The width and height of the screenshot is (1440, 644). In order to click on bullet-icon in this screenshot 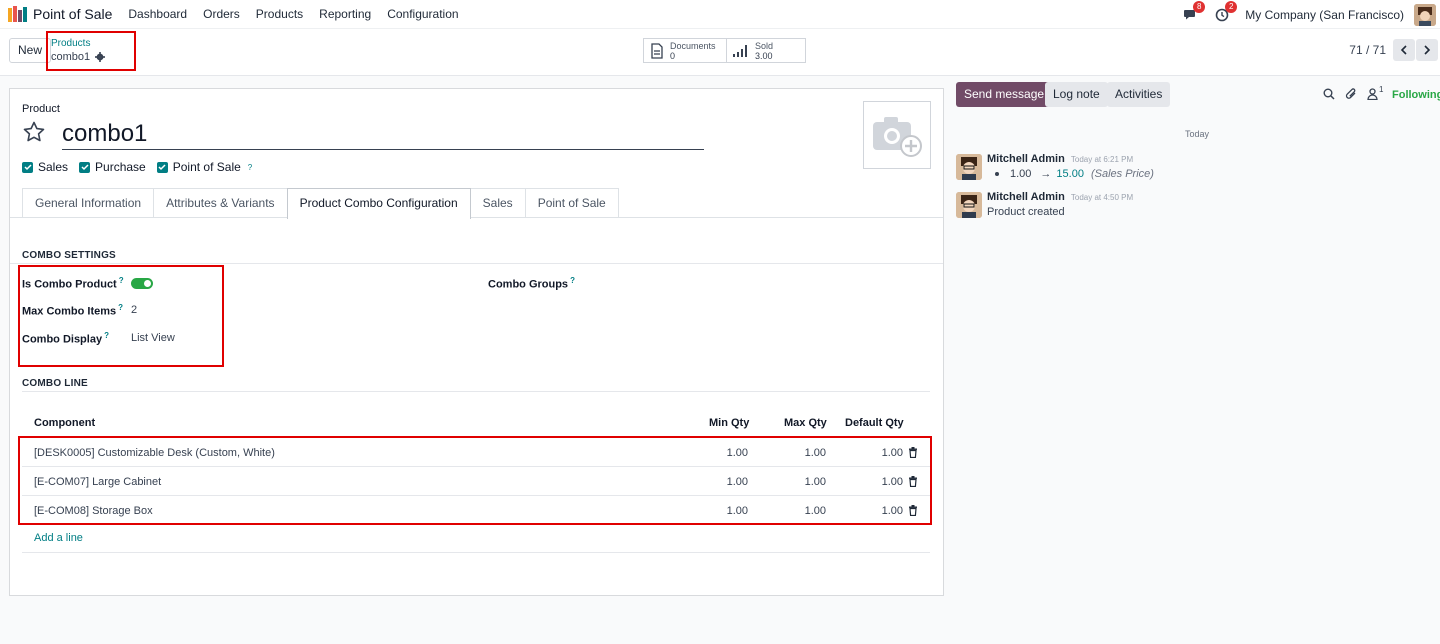, I will do `click(997, 174)`.